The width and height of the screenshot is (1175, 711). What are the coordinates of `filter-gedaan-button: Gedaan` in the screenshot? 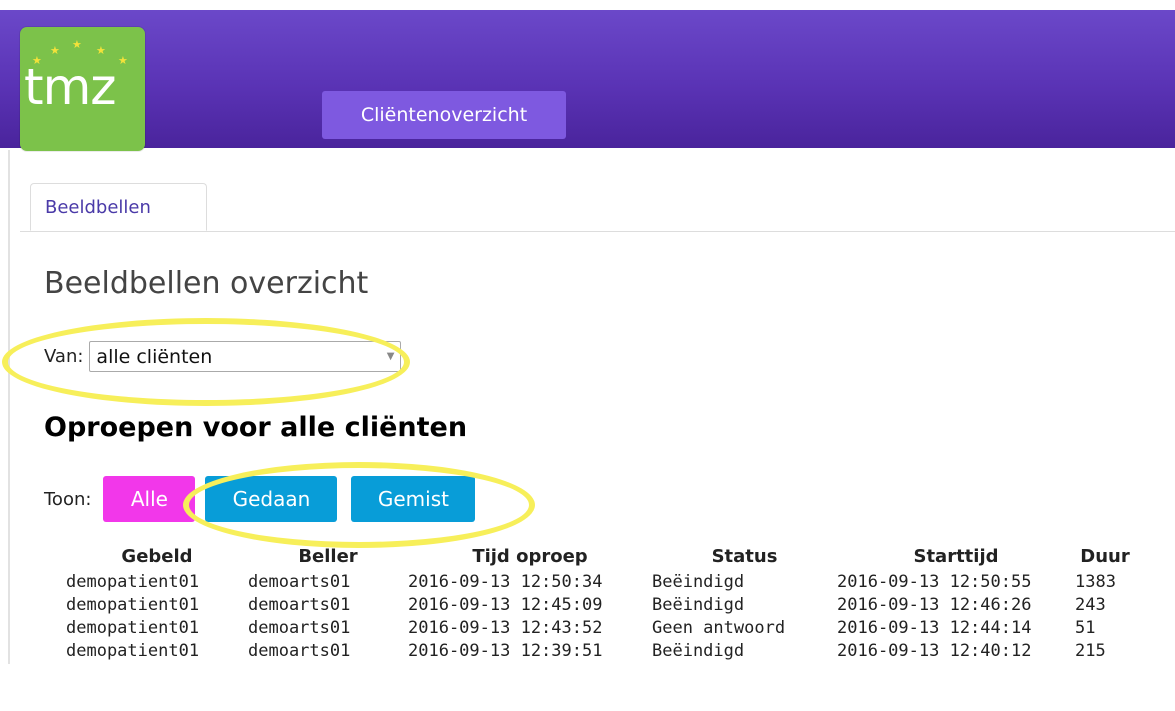 It's located at (271, 499).